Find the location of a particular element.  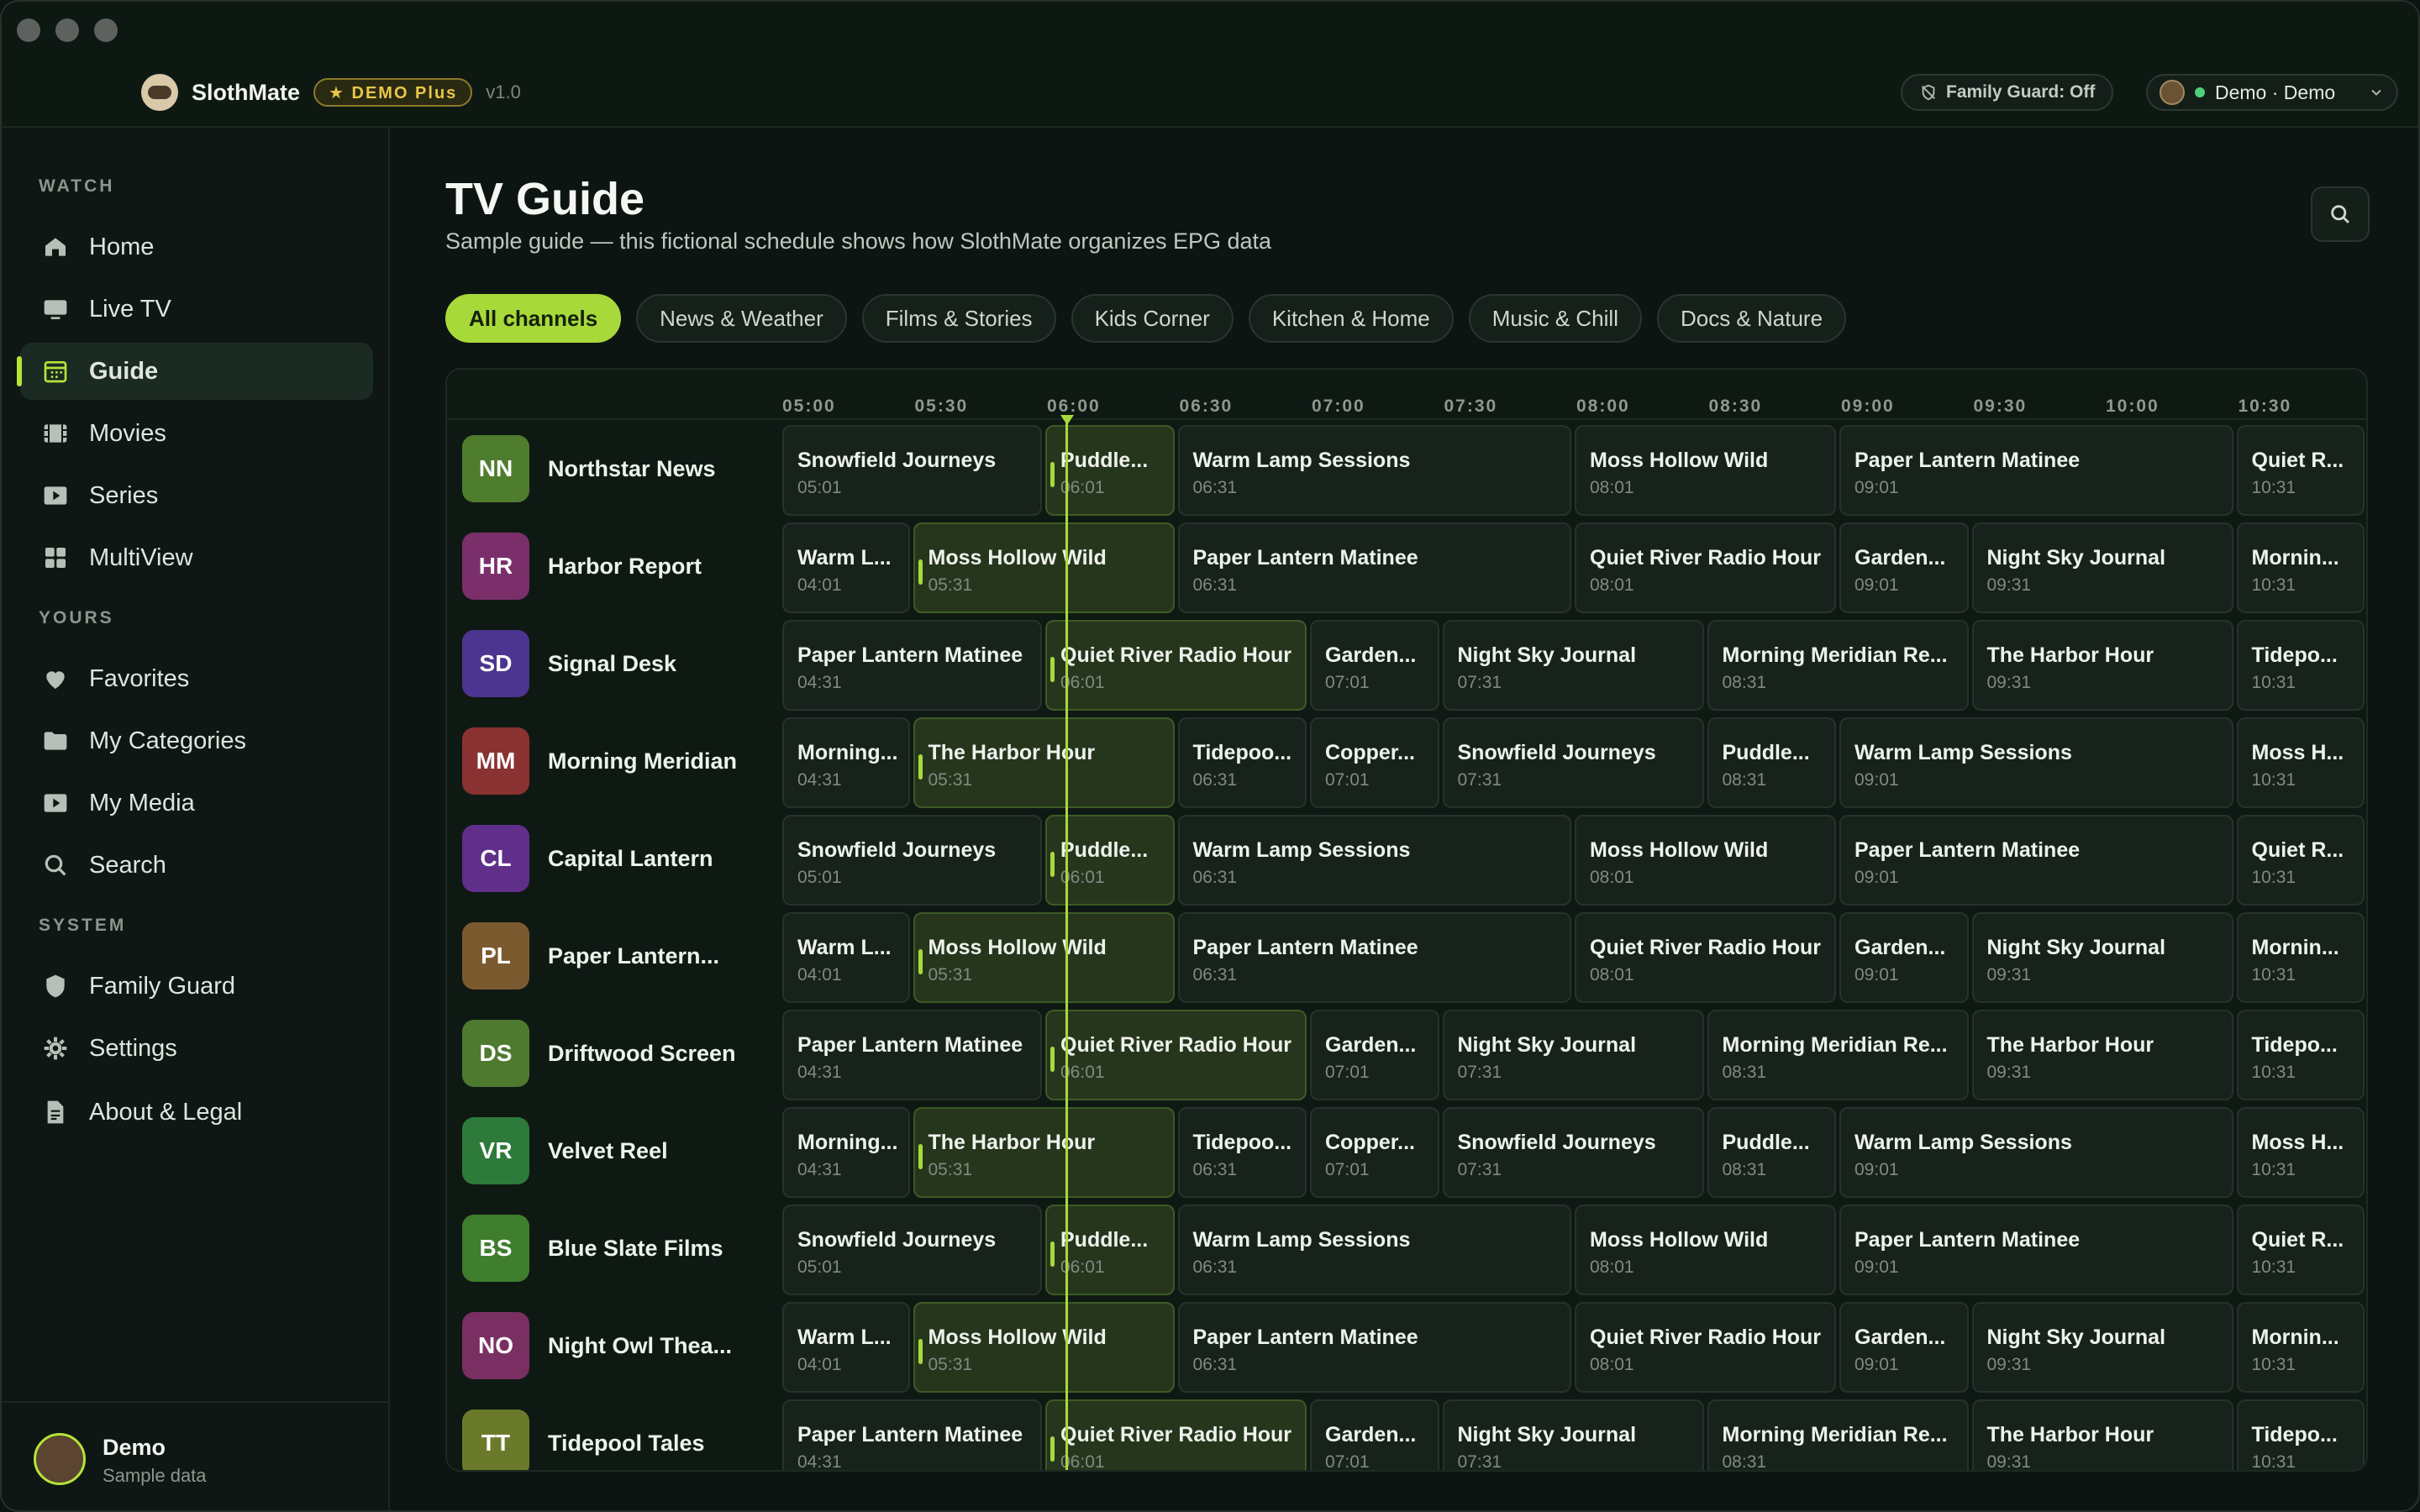

minimize-window-button is located at coordinates (67, 30).